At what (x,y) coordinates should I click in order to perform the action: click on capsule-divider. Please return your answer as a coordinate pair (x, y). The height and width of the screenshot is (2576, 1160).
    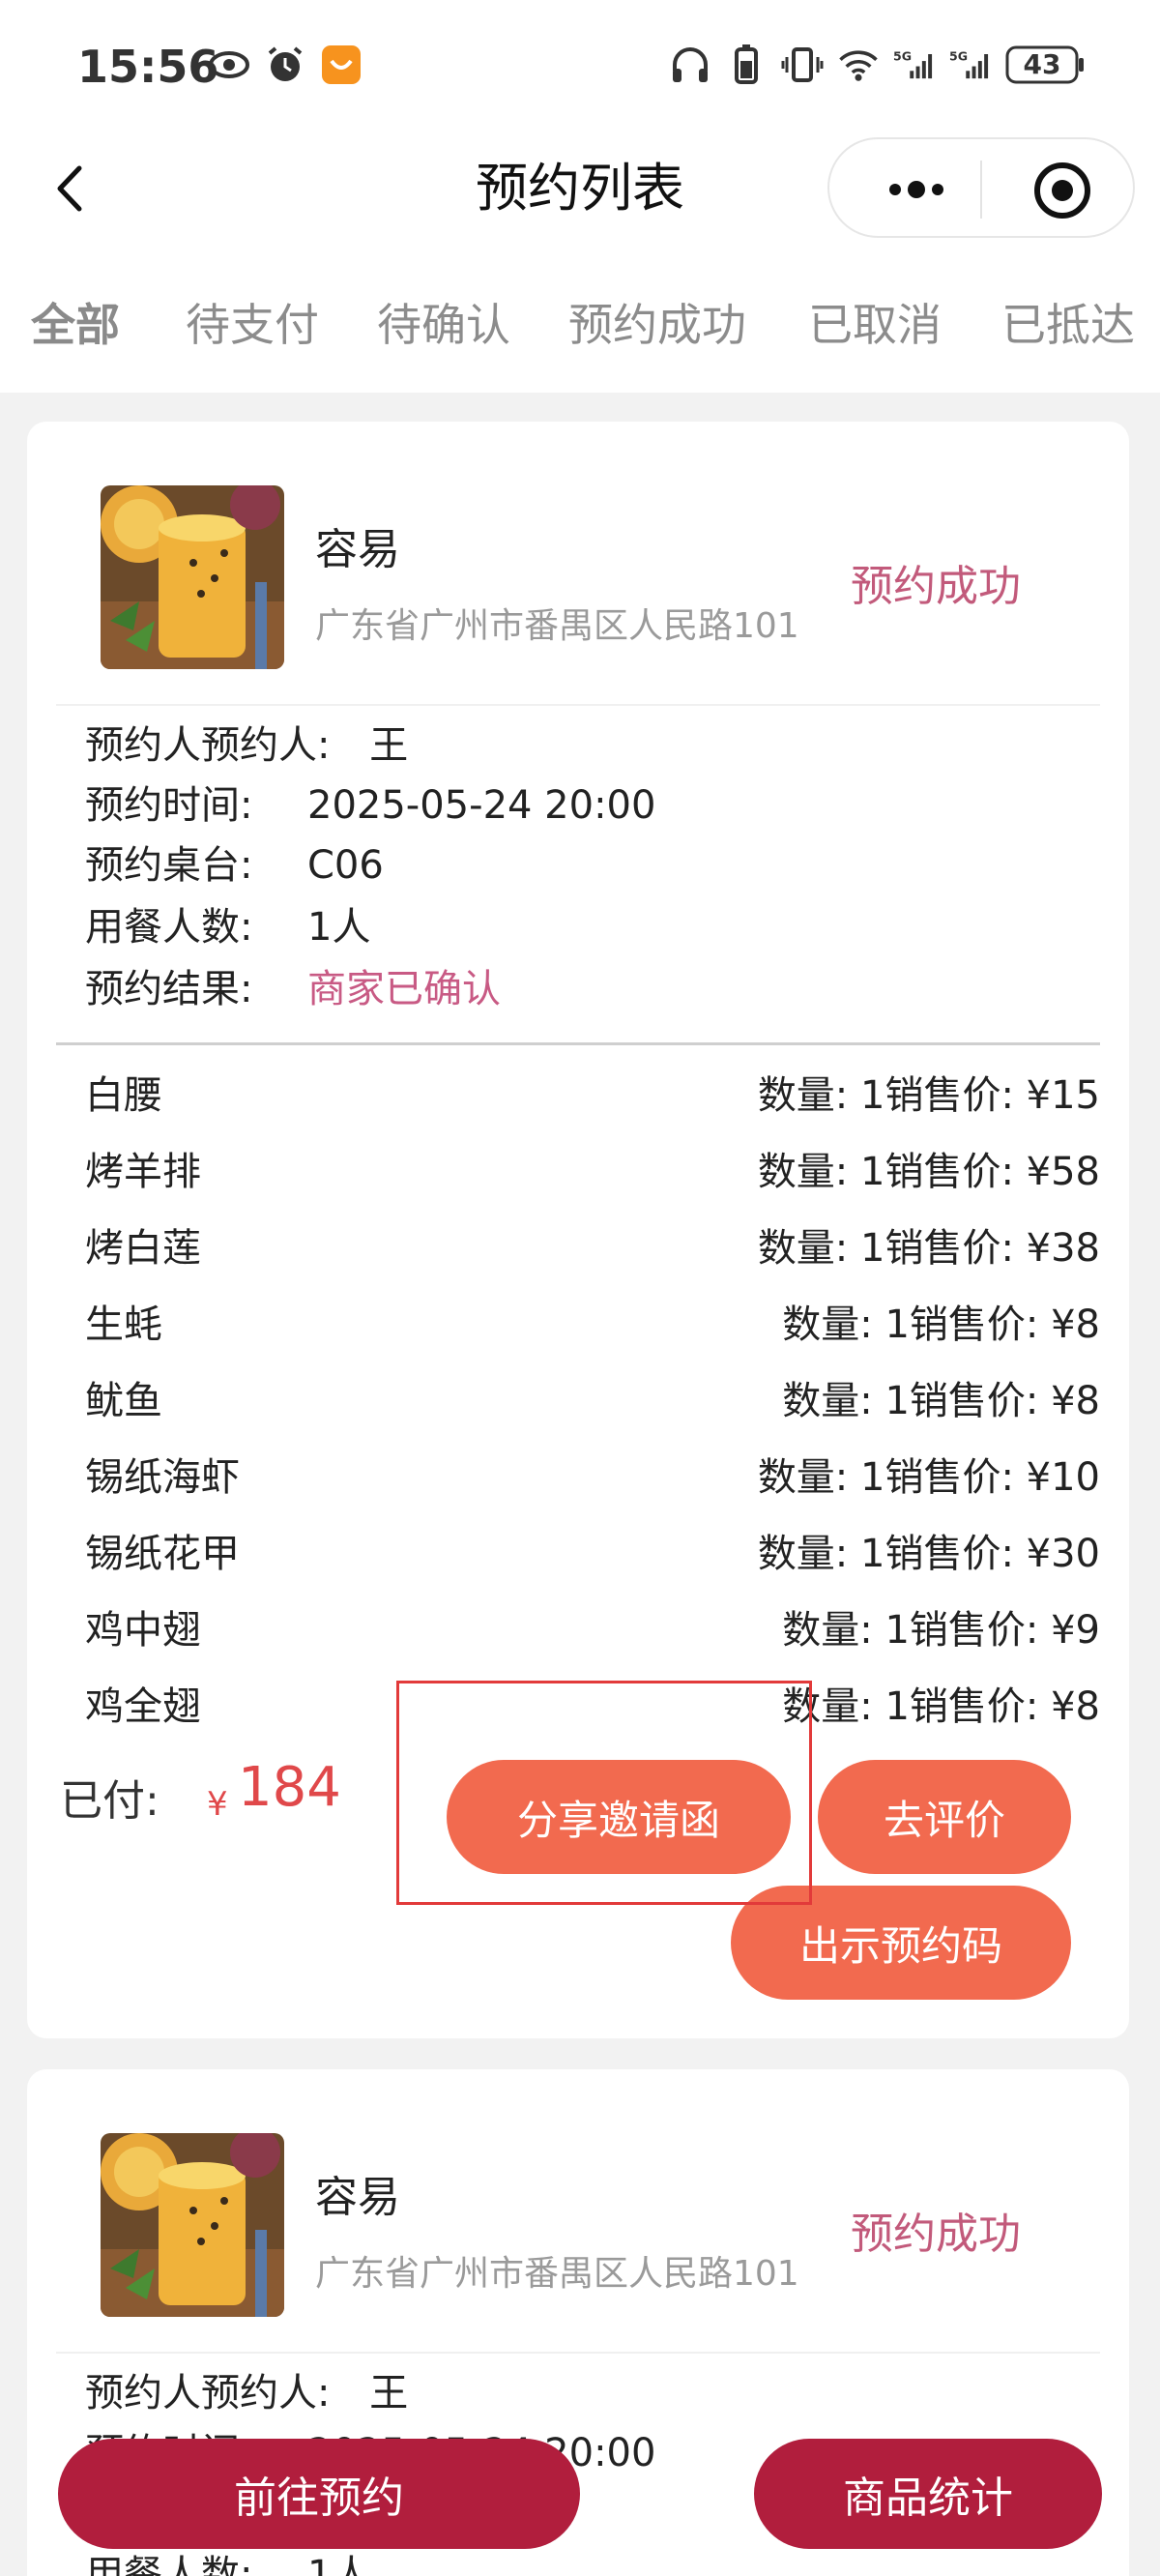
    Looking at the image, I should click on (981, 190).